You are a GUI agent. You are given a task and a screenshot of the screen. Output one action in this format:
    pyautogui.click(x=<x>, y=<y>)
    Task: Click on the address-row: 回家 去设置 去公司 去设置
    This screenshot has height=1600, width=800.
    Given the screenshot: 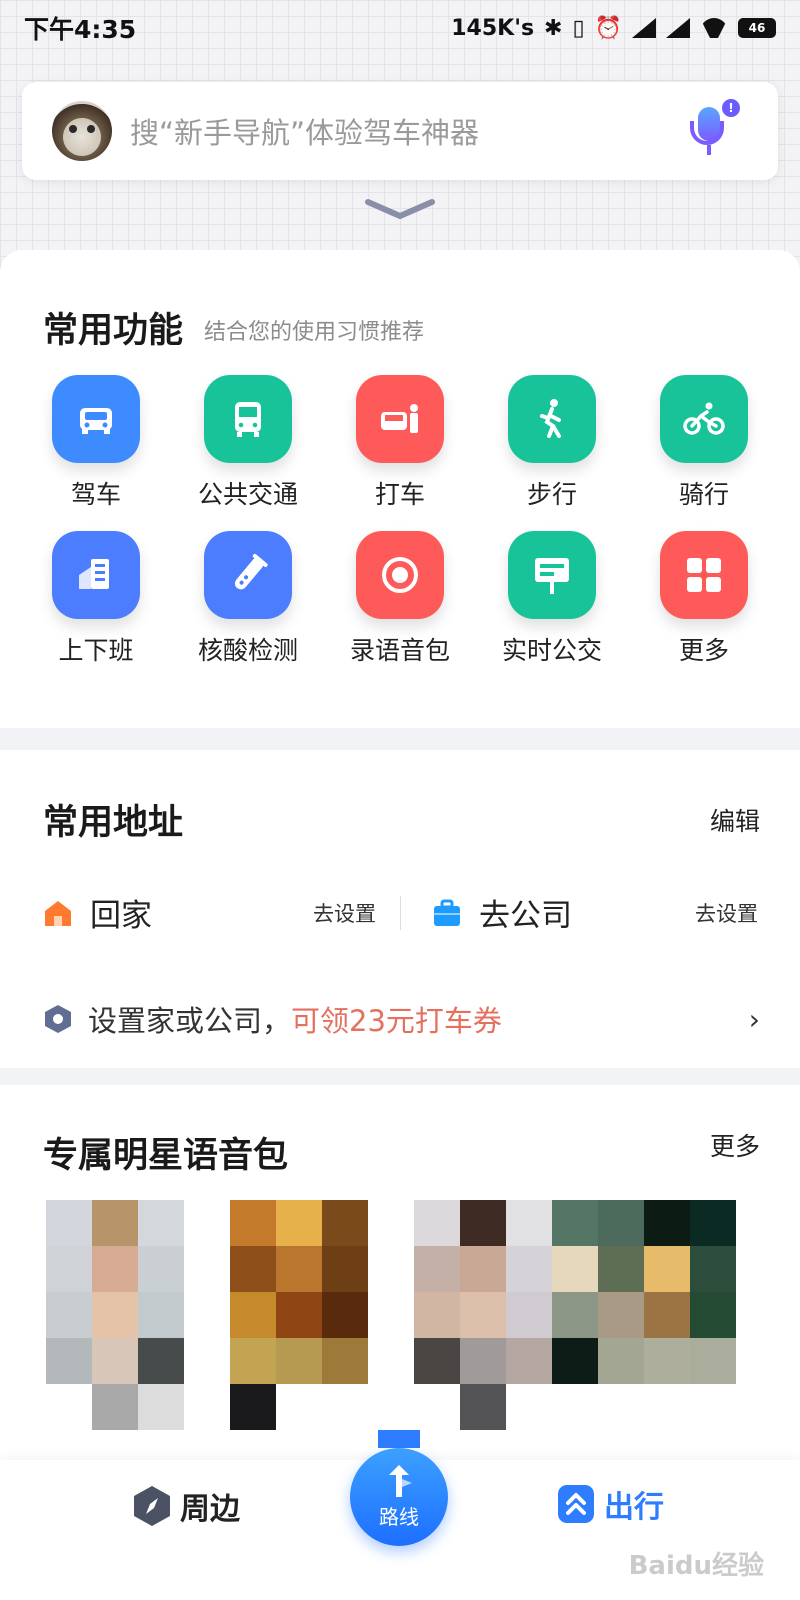 What is the action you would take?
    pyautogui.click(x=400, y=912)
    